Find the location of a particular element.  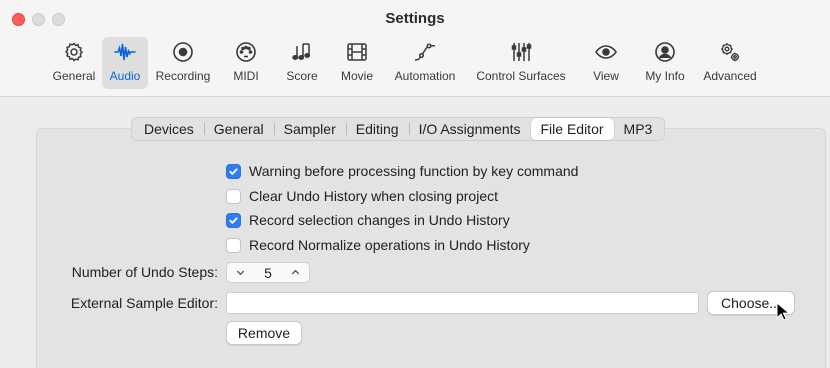

mouse-pointer-icon is located at coordinates (783, 311).